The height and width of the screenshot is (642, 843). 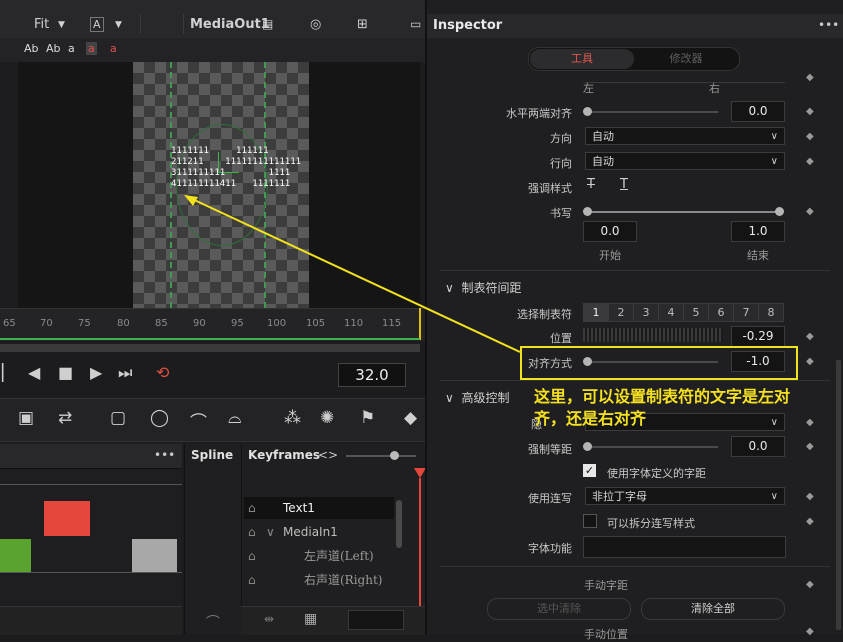 I want to click on annotation-text: 这里，可以设置制表符的文字是左对齐，还是右对齐, so click(x=662, y=407).